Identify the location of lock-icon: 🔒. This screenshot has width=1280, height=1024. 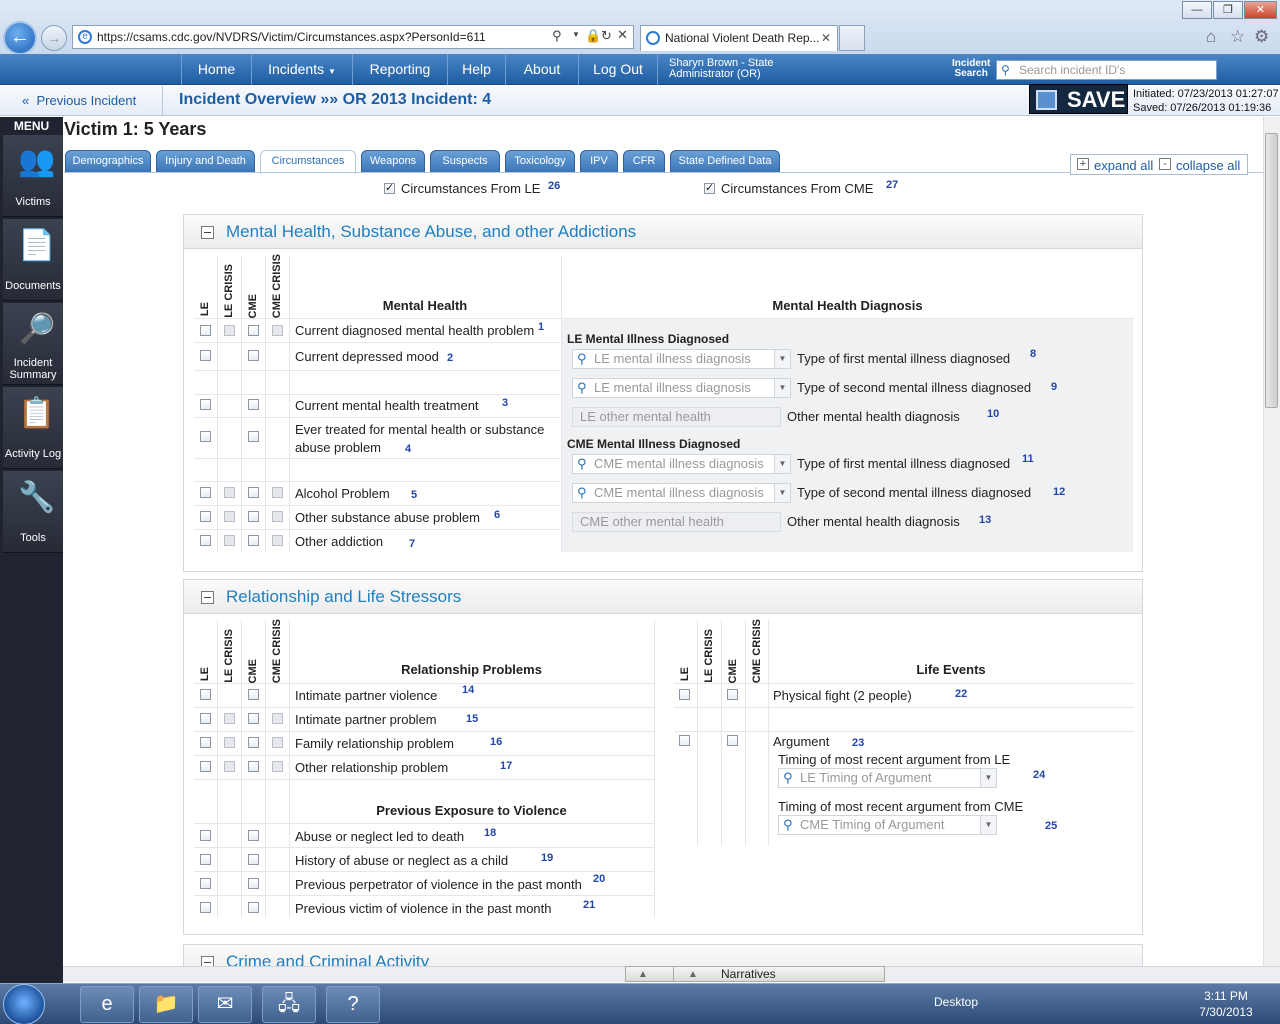
(593, 36).